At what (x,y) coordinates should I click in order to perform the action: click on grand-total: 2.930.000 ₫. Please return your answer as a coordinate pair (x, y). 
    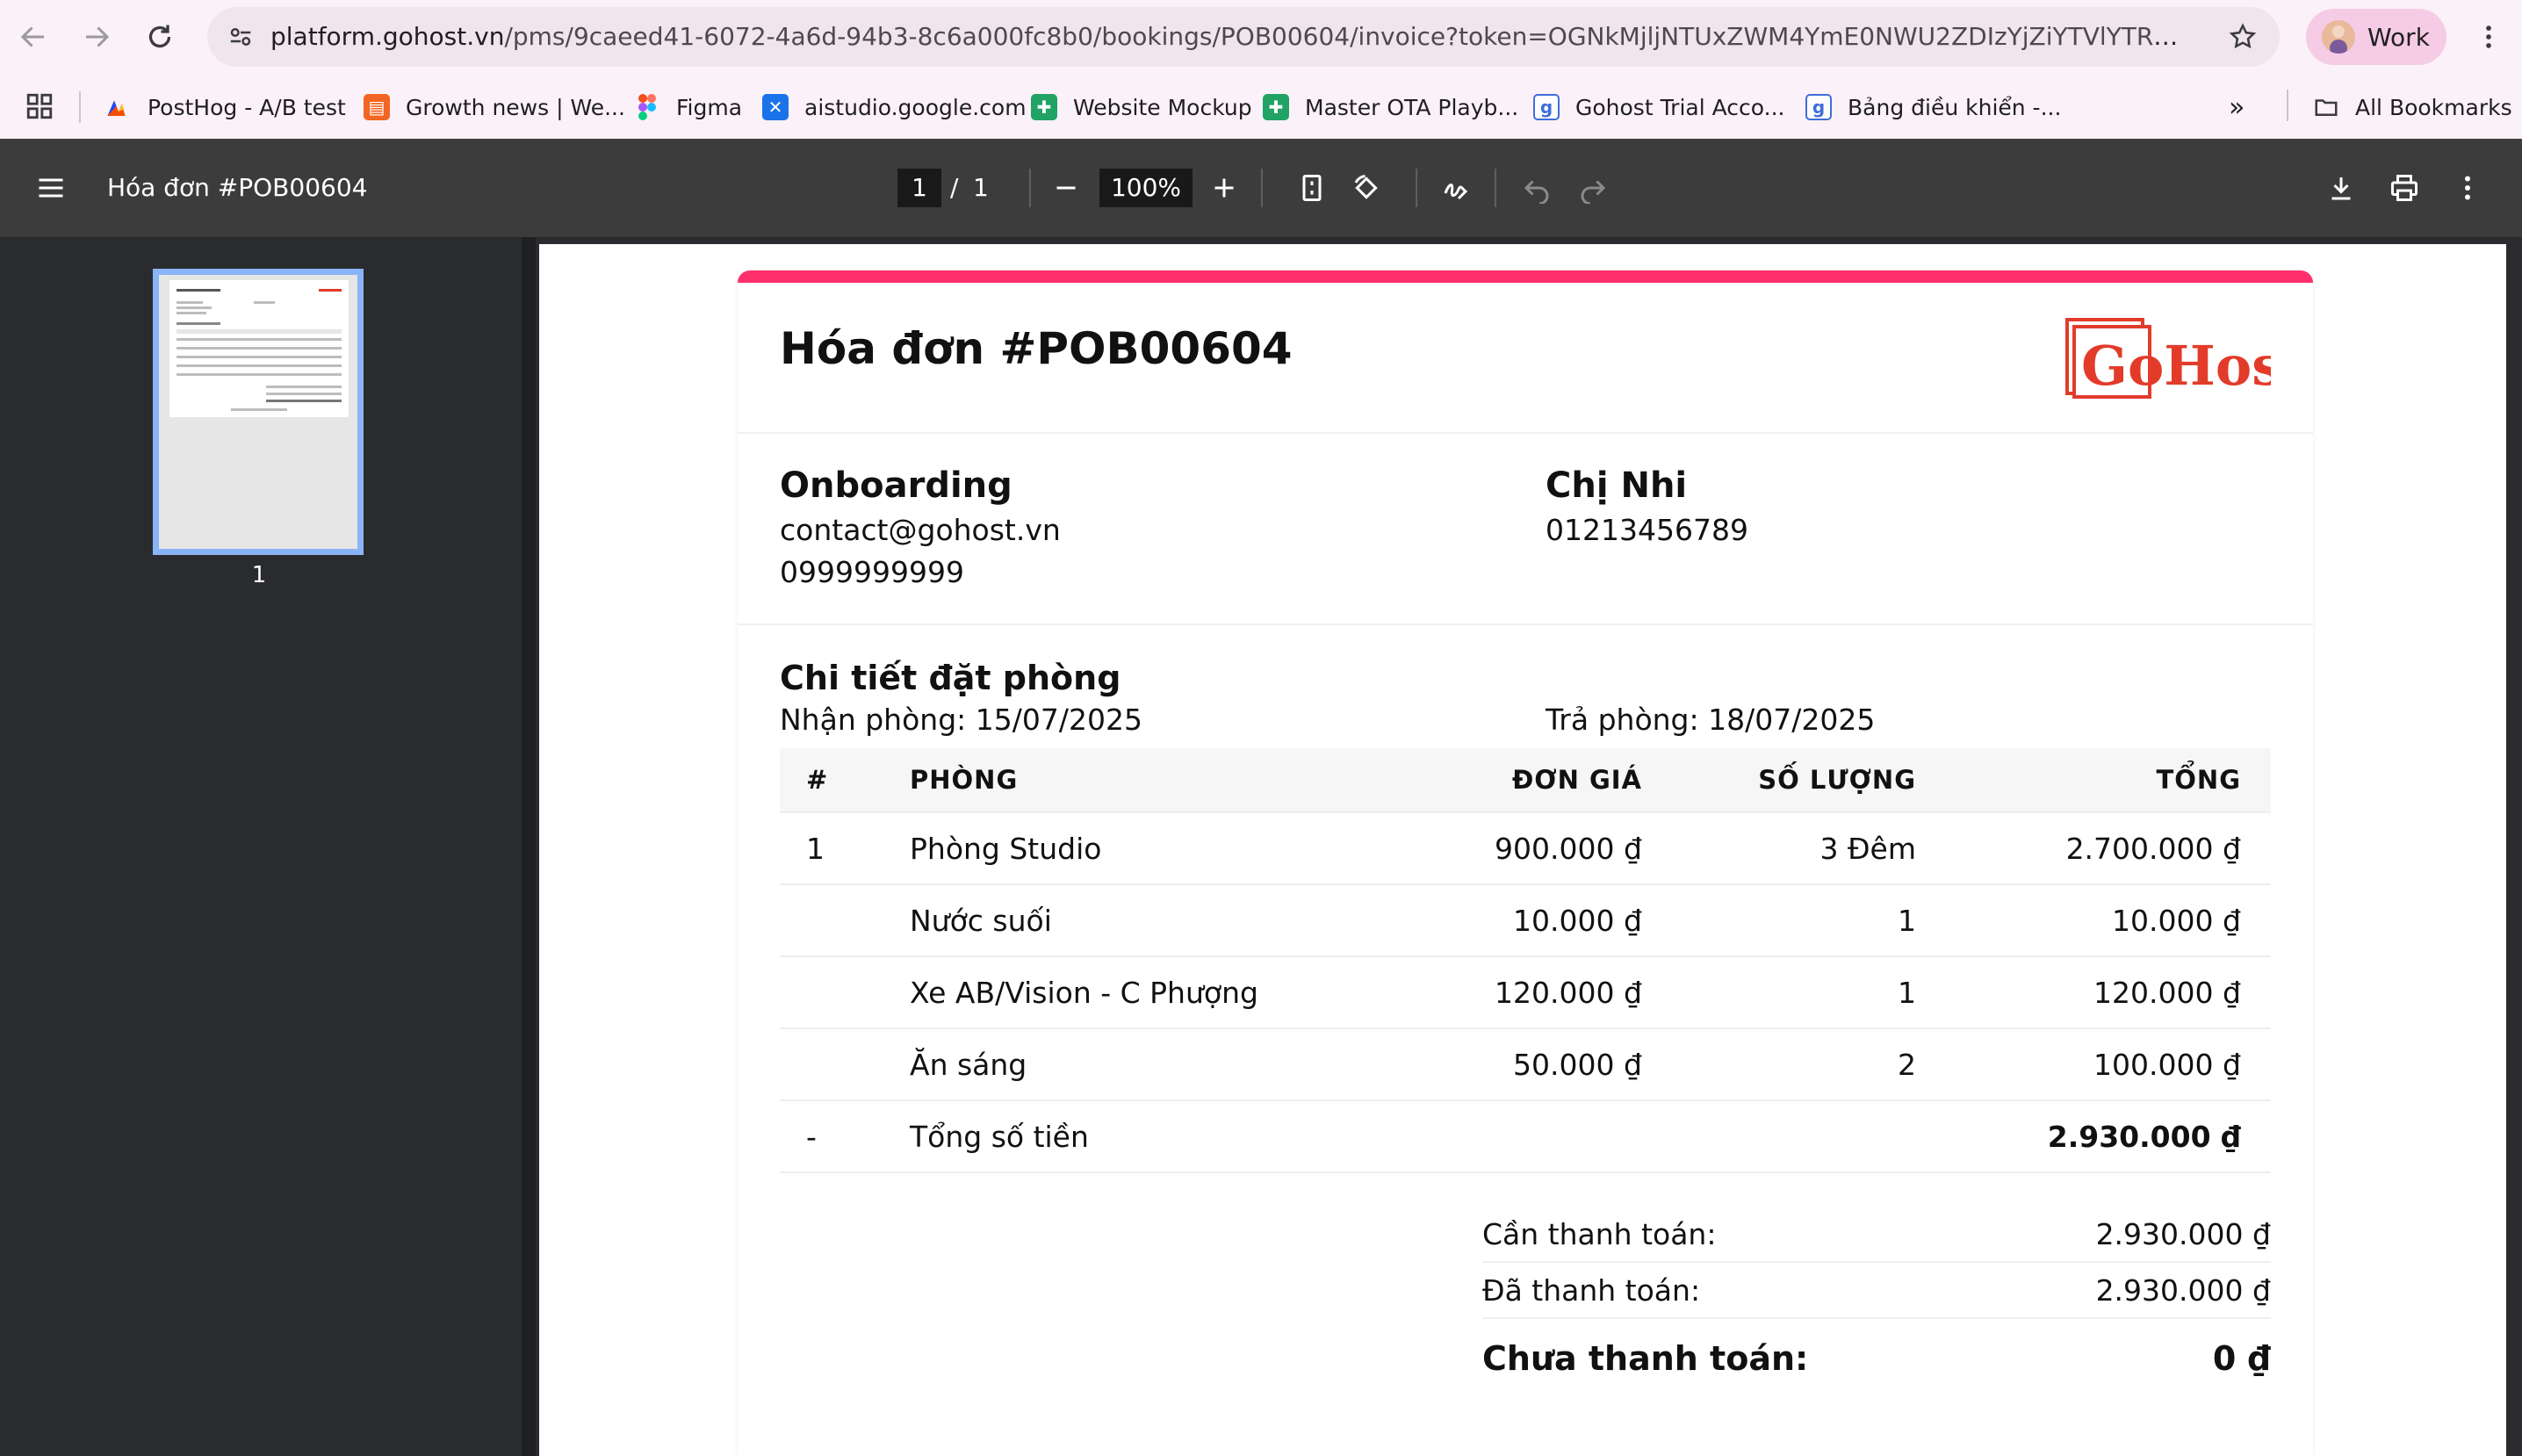
    Looking at the image, I should click on (2144, 1136).